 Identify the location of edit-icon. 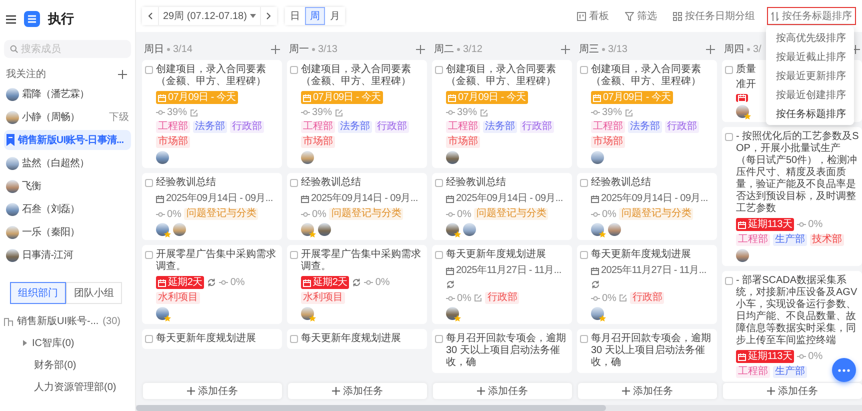
(194, 112).